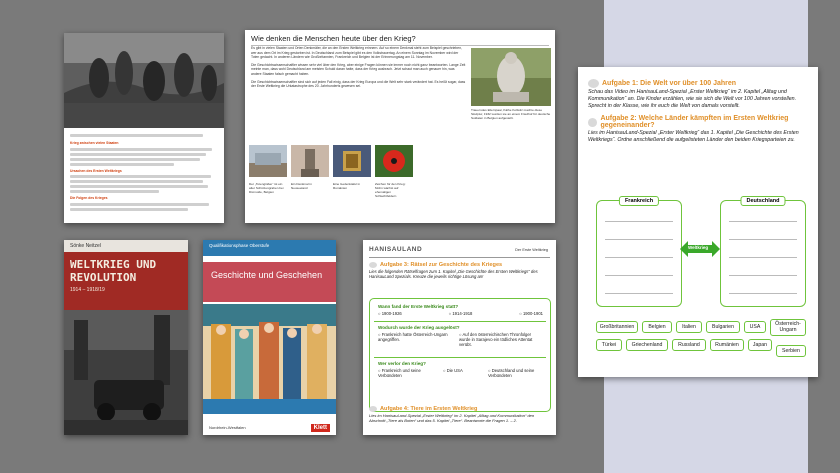  What do you see at coordinates (698, 247) in the screenshot?
I see `arrow-label: Weltkrieg` at bounding box center [698, 247].